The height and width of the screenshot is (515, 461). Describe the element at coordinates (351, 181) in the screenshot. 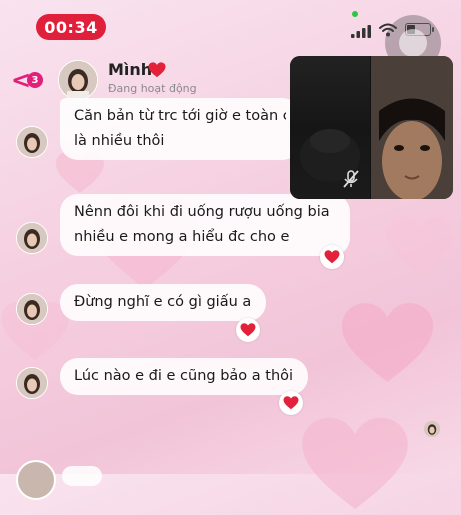

I see `mic-off-icon` at that location.